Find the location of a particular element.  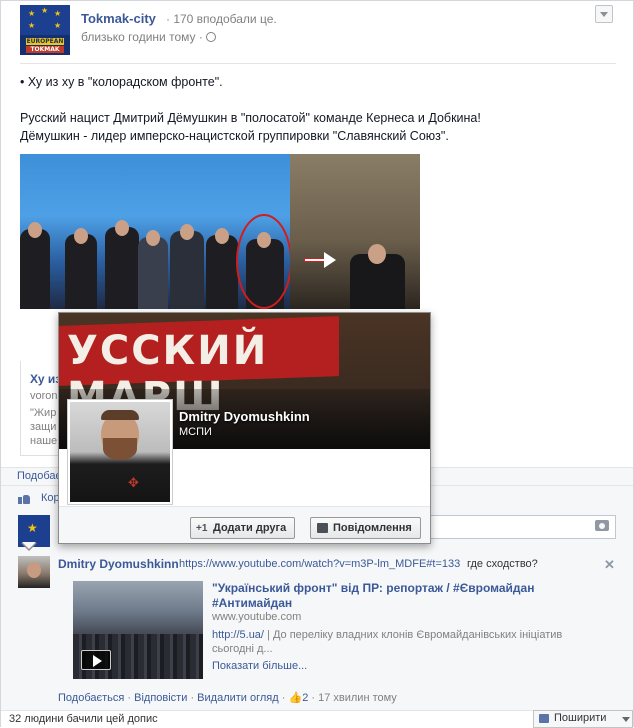

profile-hair is located at coordinates (120, 415).